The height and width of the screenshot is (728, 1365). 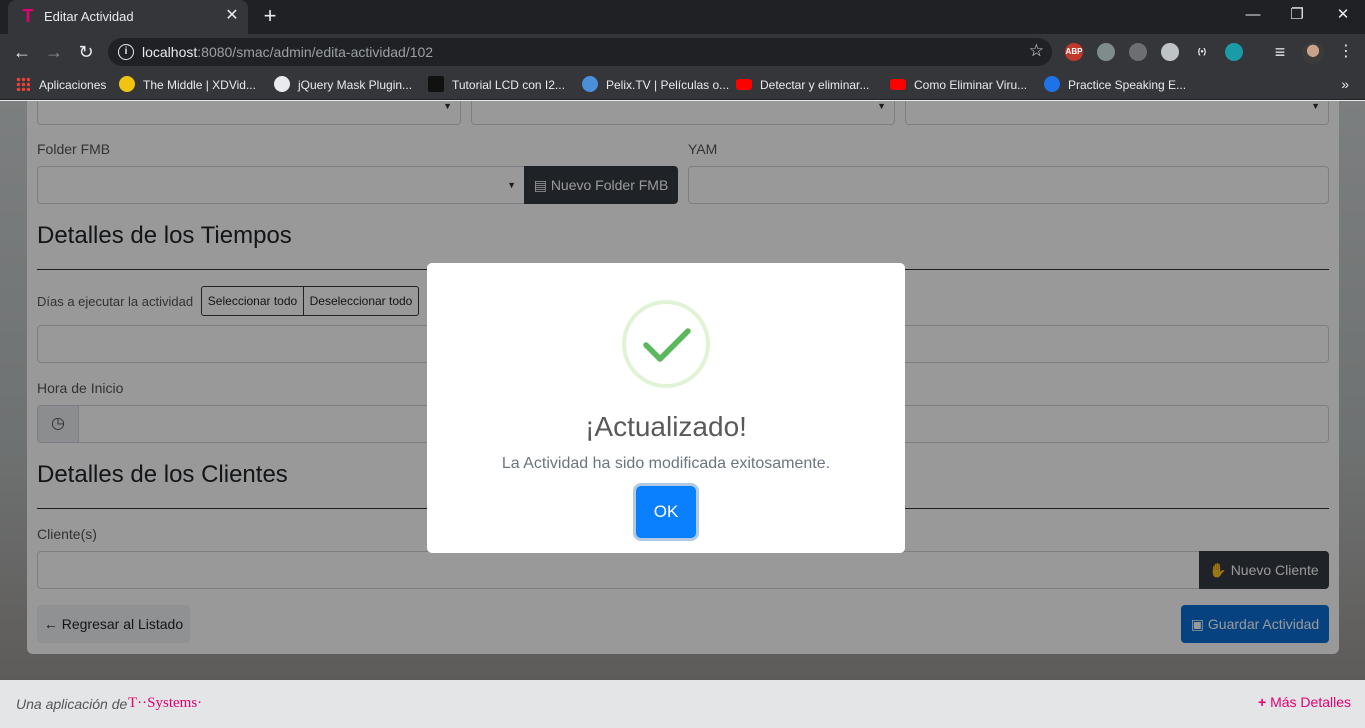 What do you see at coordinates (1253, 15) in the screenshot?
I see `minimize-window-button: —` at bounding box center [1253, 15].